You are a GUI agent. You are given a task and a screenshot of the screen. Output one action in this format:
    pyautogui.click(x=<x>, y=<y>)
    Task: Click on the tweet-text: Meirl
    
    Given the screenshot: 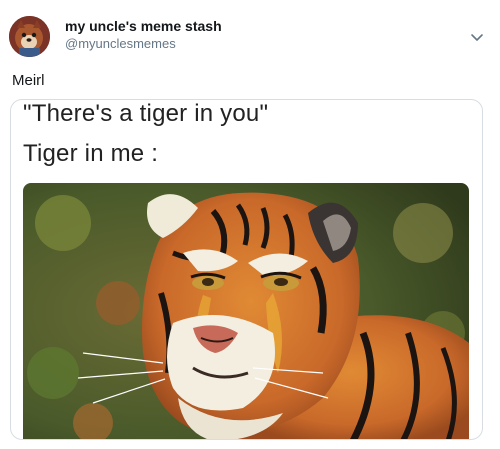 What is the action you would take?
    pyautogui.click(x=28, y=80)
    